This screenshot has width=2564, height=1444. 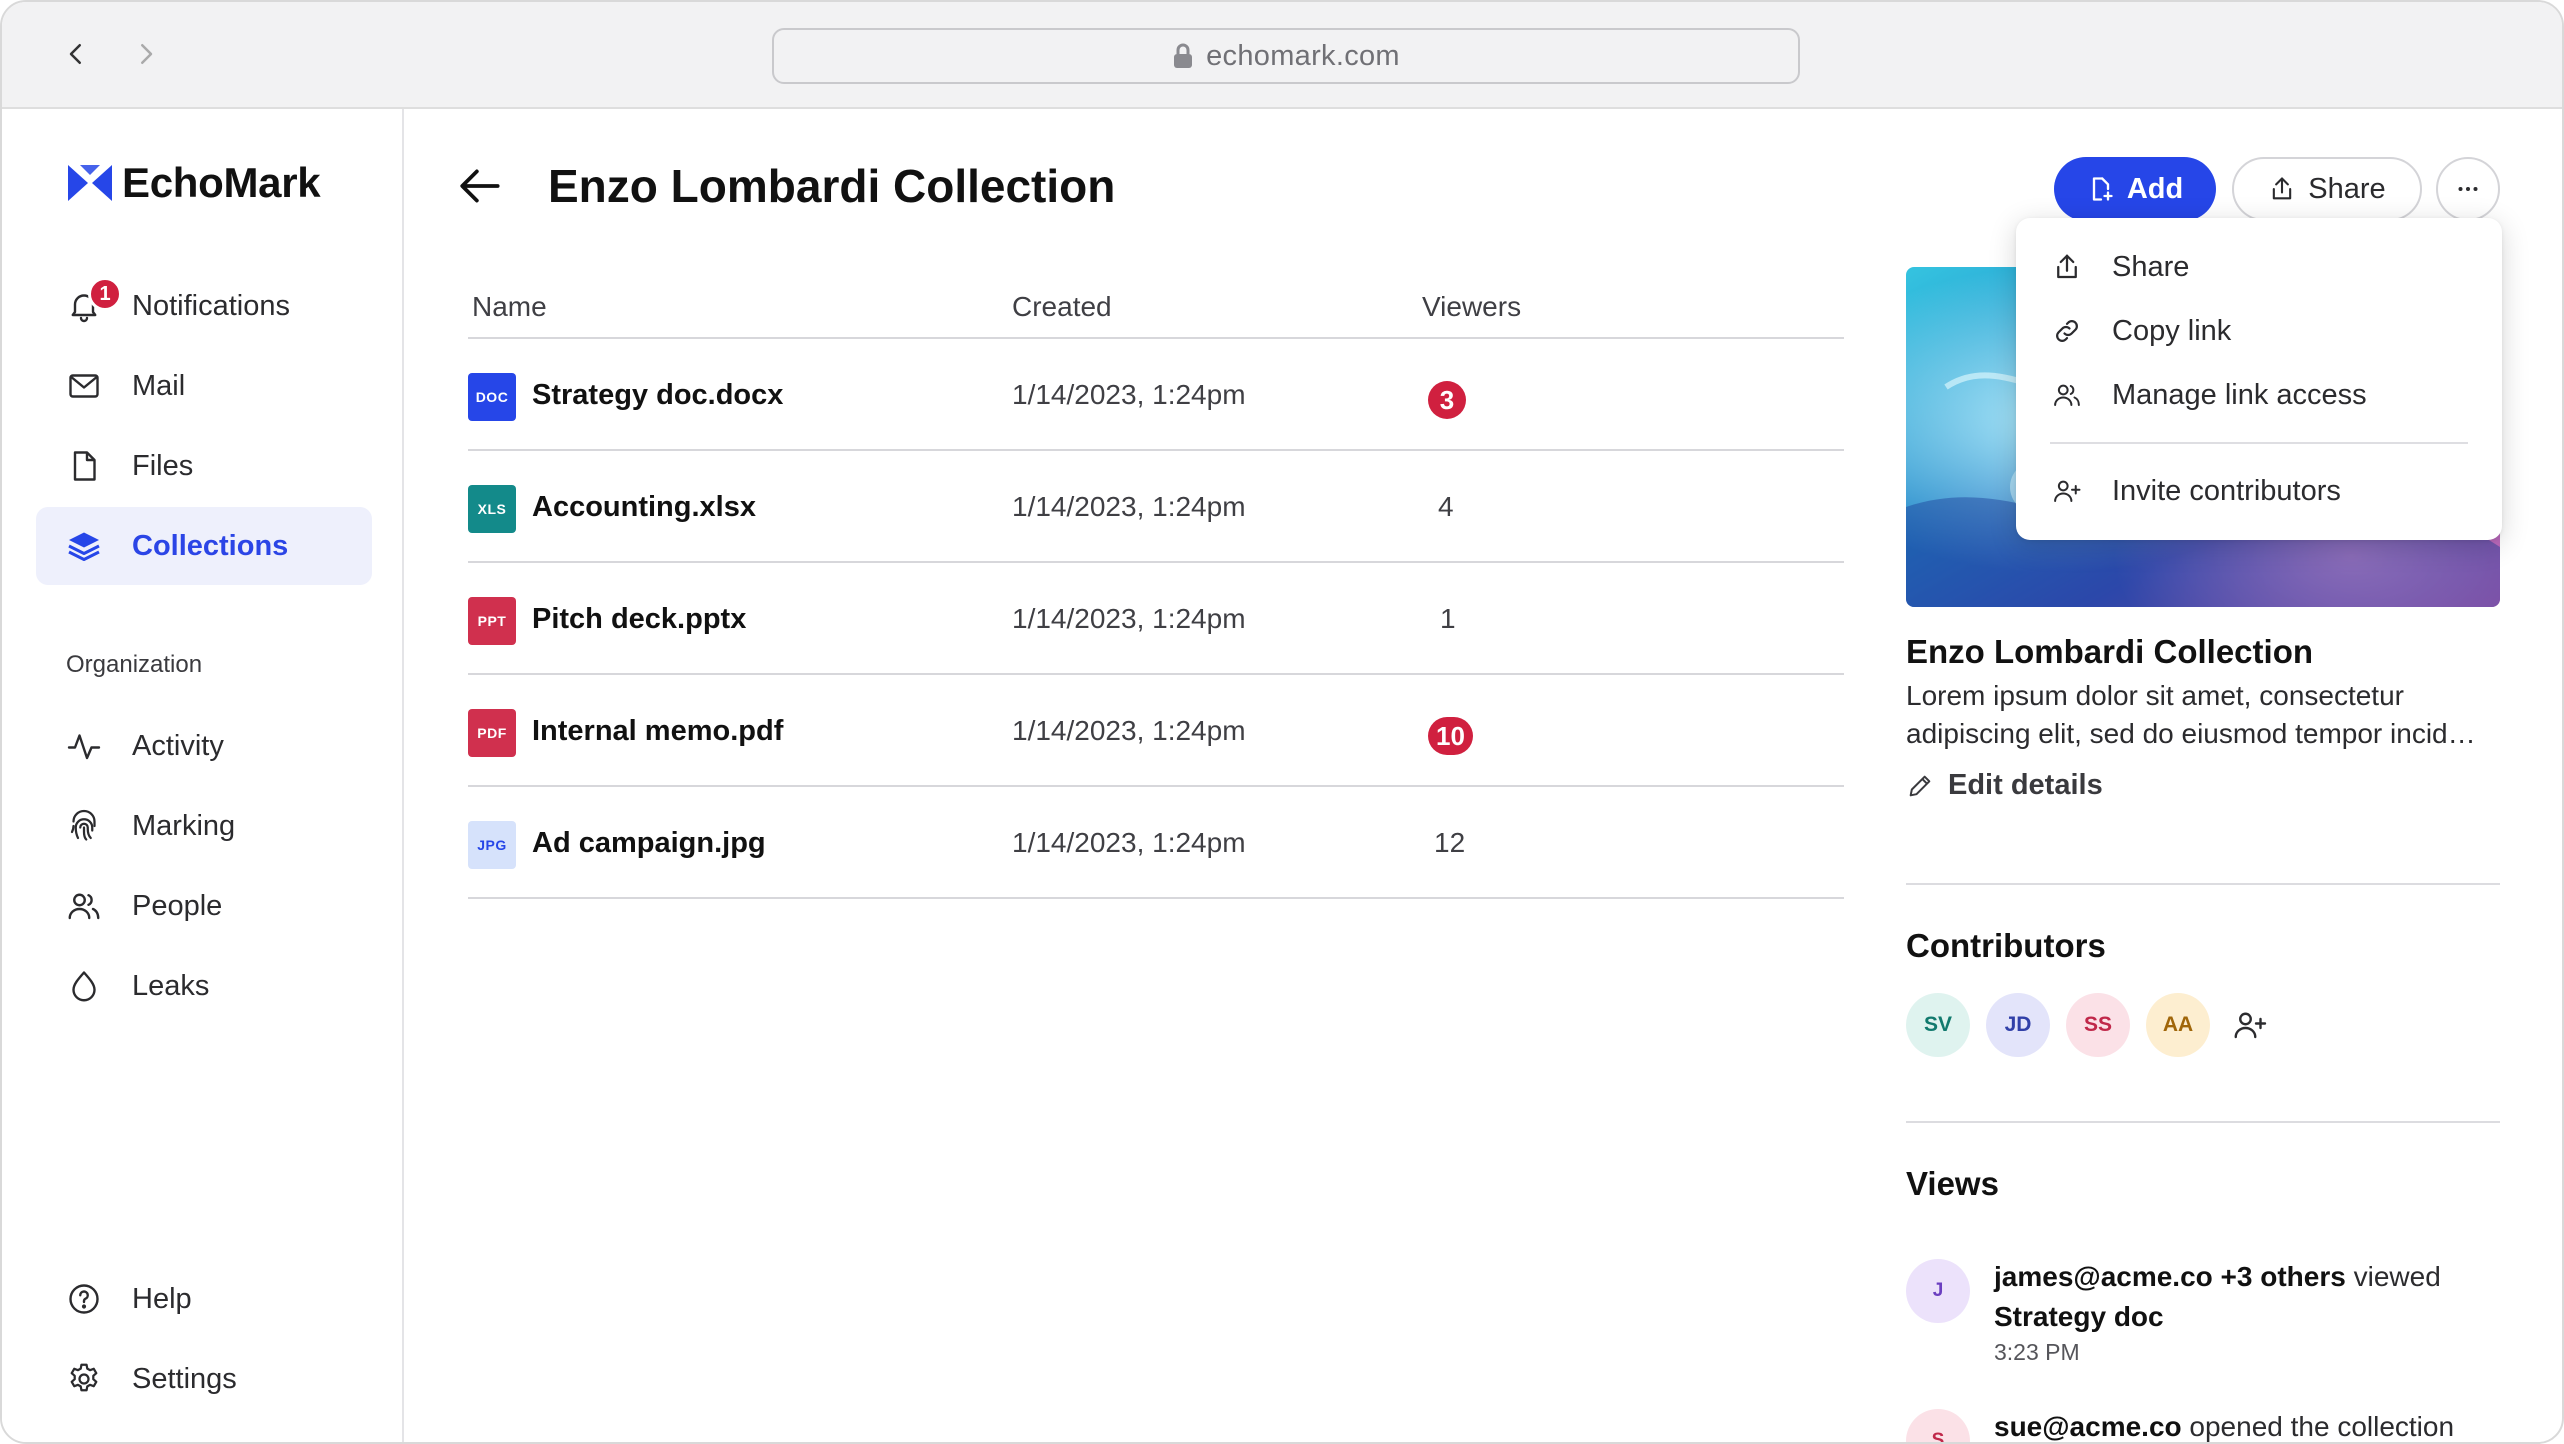 What do you see at coordinates (184, 825) in the screenshot?
I see `sidebar-item-label: Marking` at bounding box center [184, 825].